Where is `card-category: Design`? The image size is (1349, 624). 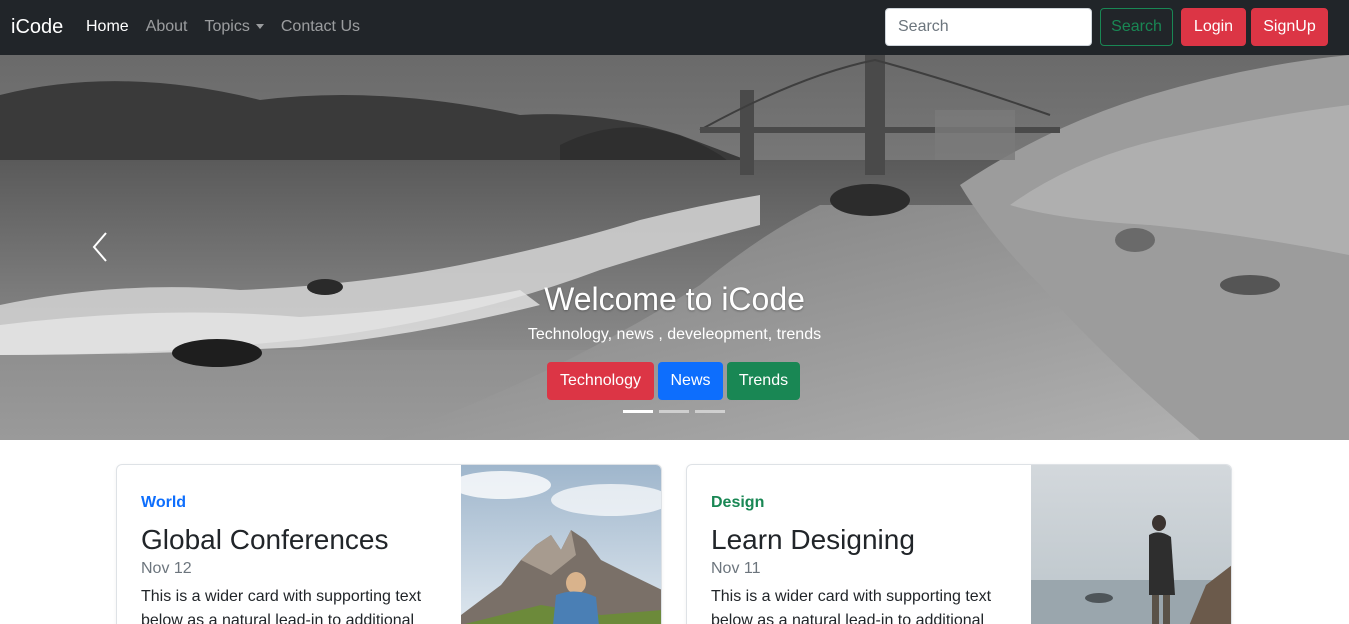 card-category: Design is located at coordinates (738, 502).